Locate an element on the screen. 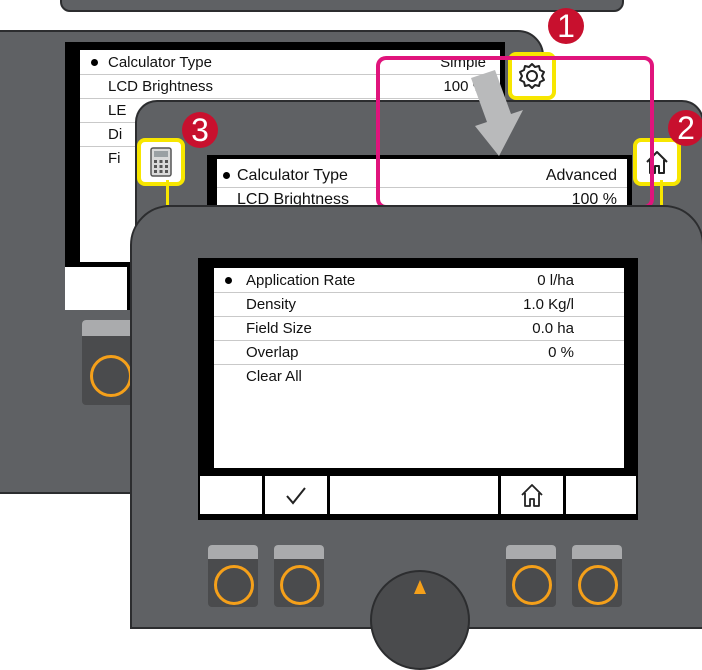  list-item: Clear All is located at coordinates (419, 376).